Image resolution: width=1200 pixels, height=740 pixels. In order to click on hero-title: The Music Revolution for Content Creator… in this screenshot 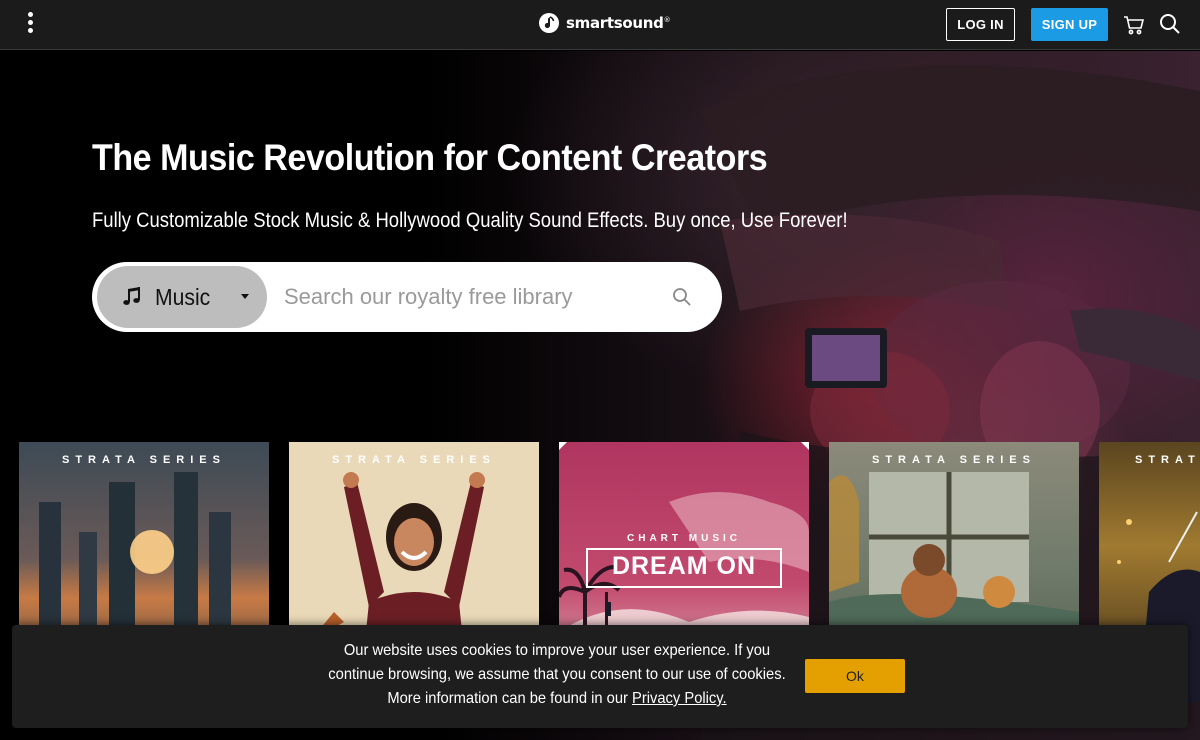, I will do `click(430, 157)`.